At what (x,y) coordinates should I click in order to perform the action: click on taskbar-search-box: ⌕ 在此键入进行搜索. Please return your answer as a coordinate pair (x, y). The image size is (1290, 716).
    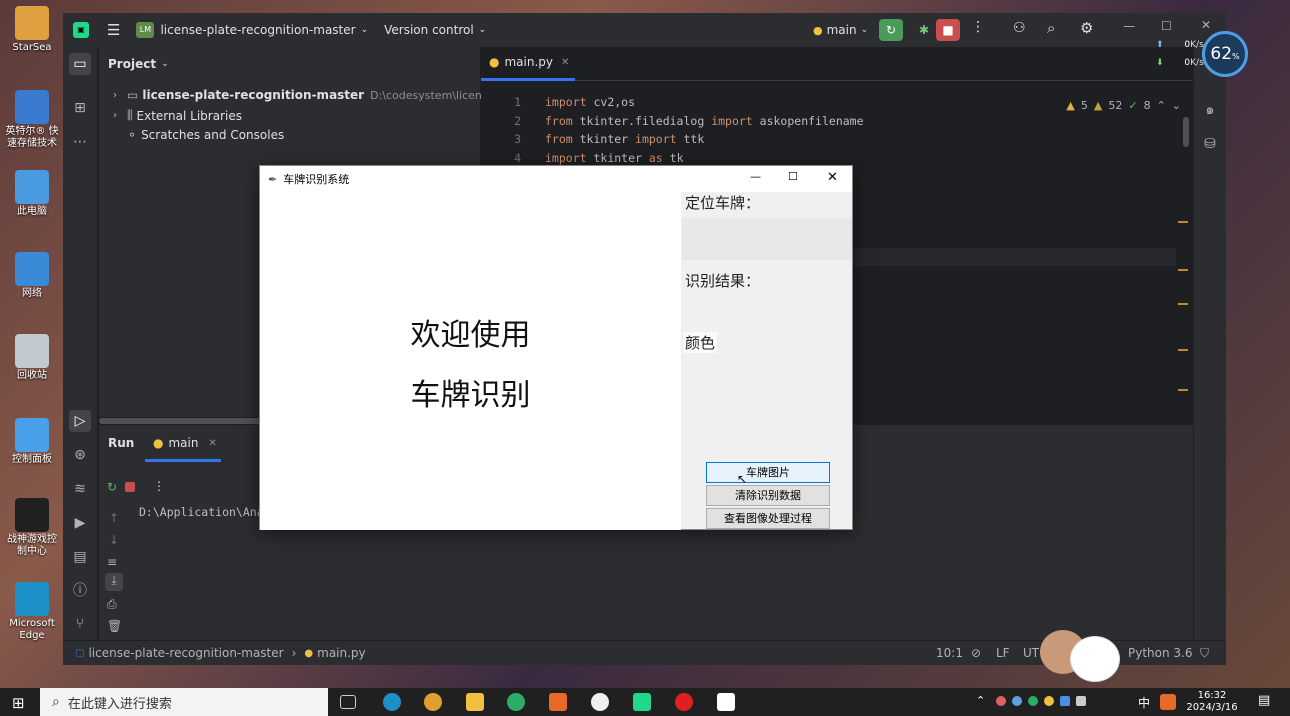
    Looking at the image, I should click on (184, 702).